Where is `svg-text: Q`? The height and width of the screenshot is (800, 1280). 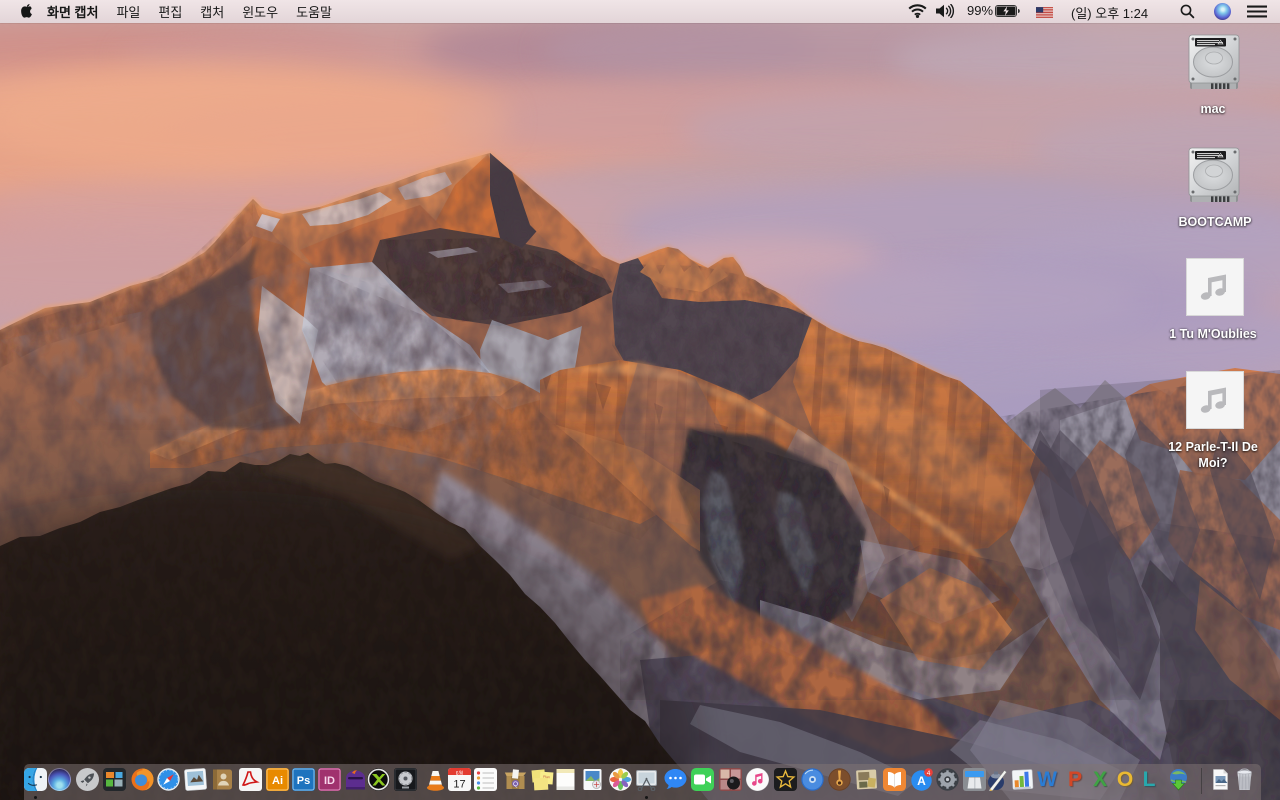
svg-text: Q is located at coordinates (514, 784).